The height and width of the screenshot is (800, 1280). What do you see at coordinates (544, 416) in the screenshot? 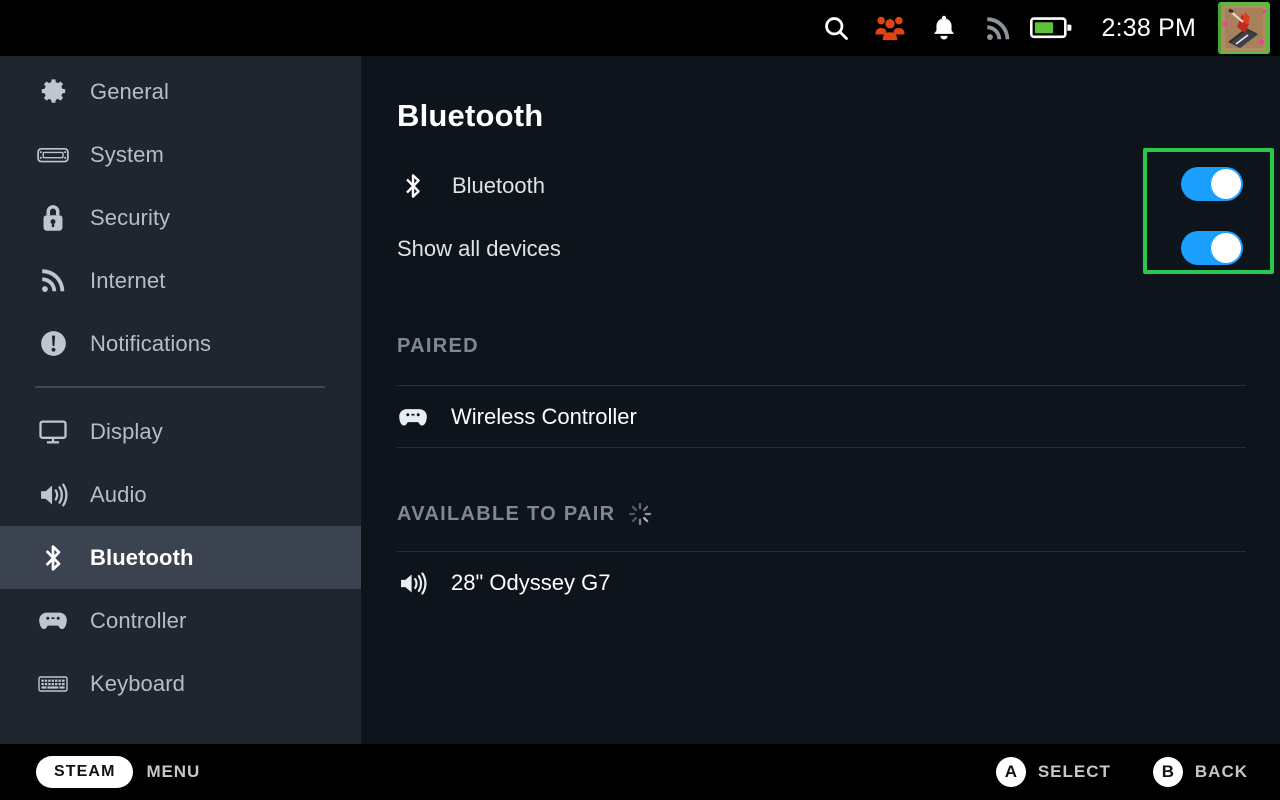
I see `device-name: Wireless Controller` at bounding box center [544, 416].